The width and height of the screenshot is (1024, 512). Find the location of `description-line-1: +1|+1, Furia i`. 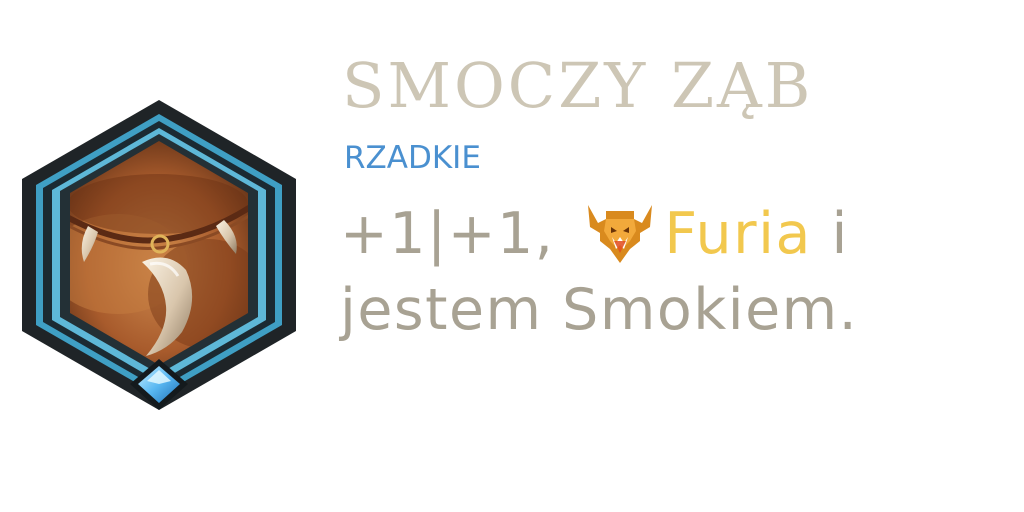

description-line-1: +1|+1, Furia i is located at coordinates (670, 234).